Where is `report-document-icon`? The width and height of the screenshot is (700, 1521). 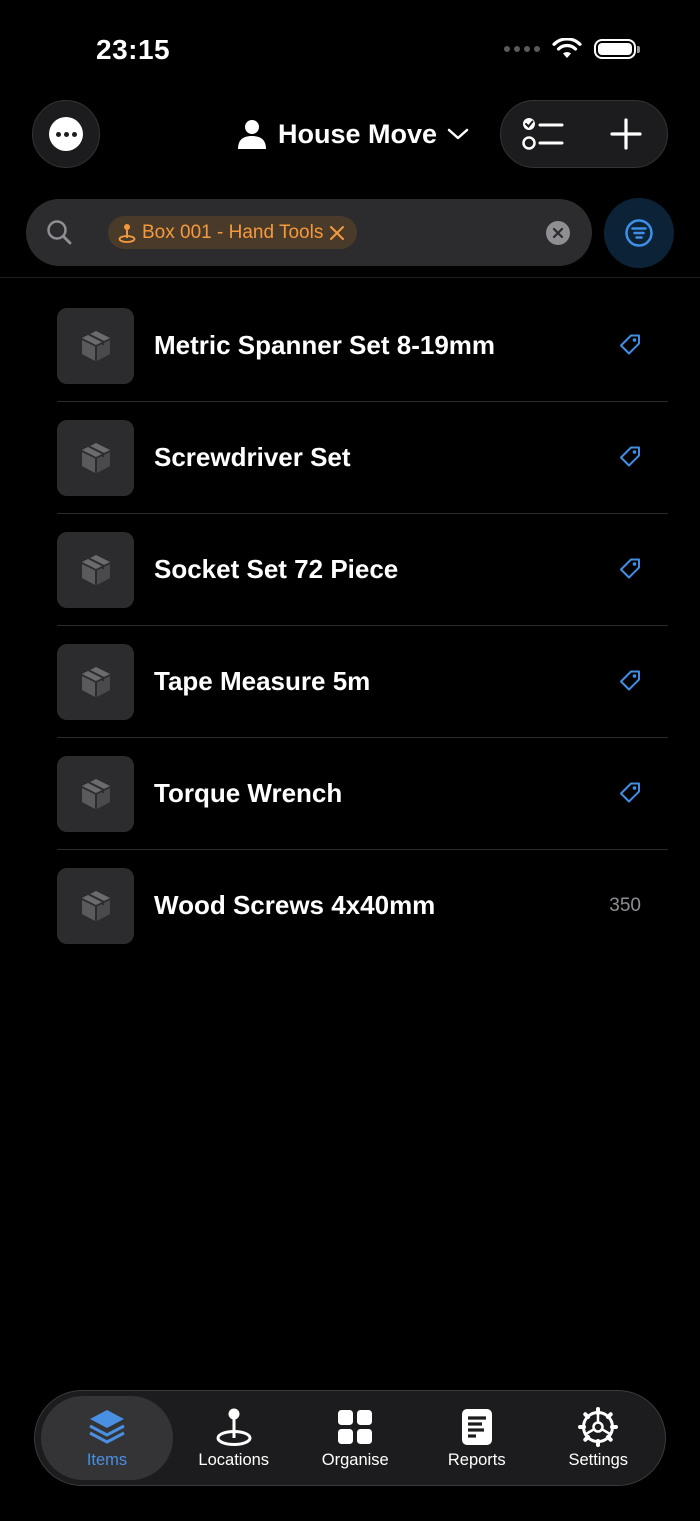
report-document-icon is located at coordinates (476, 1427).